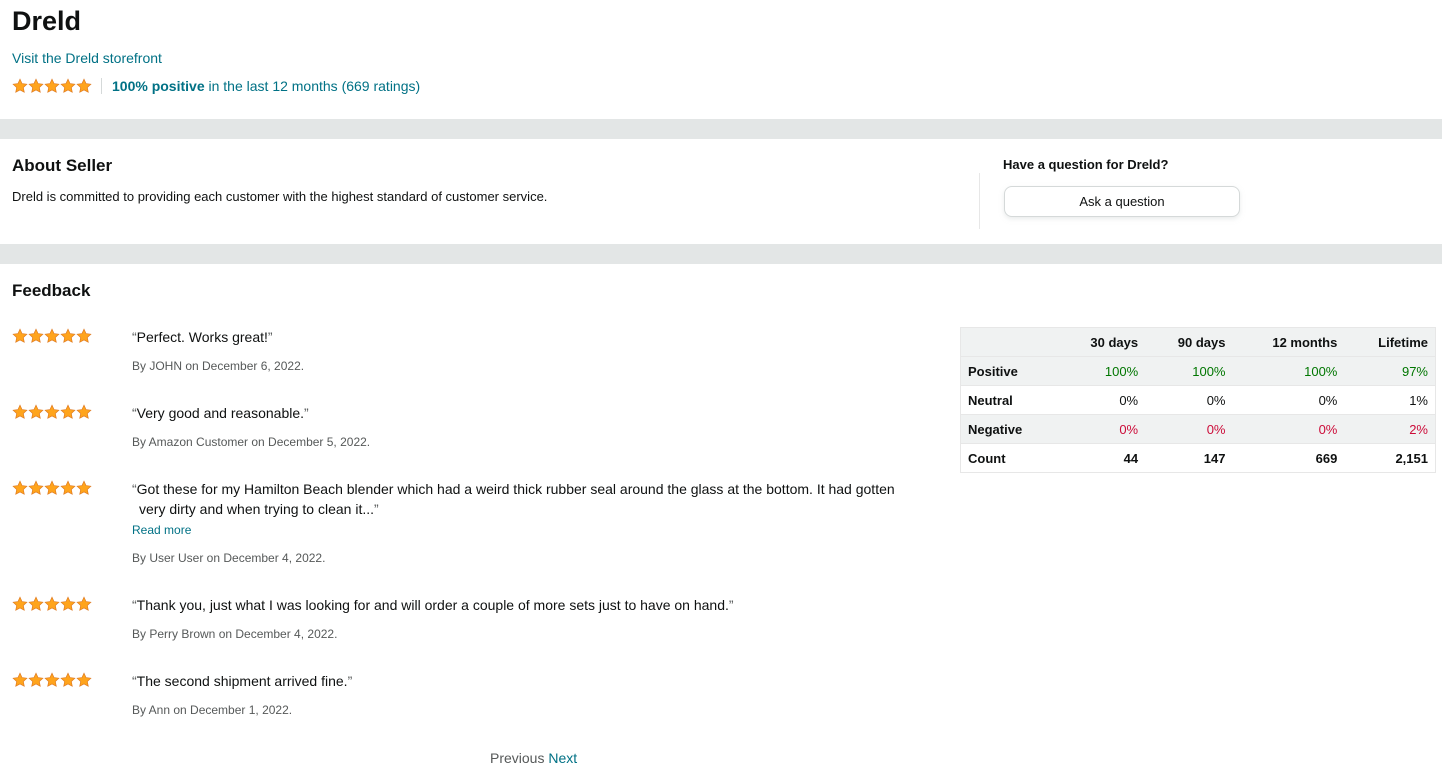  What do you see at coordinates (218, 366) in the screenshot?
I see `review-byline: By JOHN on December 6, 2022.` at bounding box center [218, 366].